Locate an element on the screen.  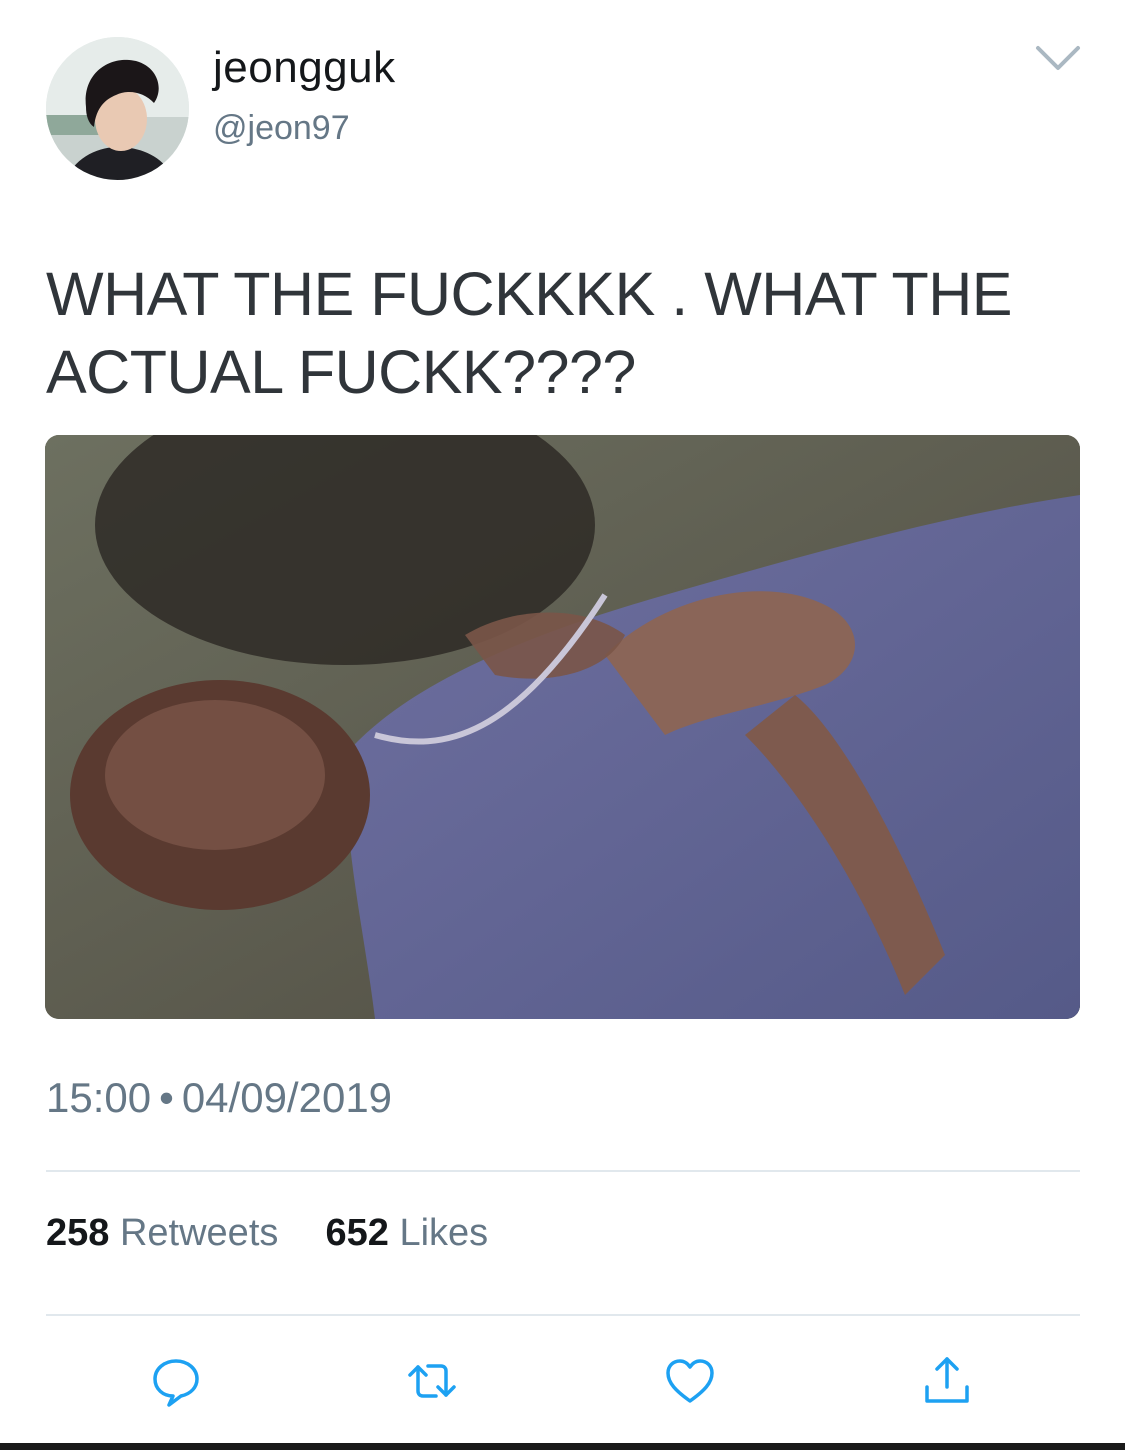
tweet-action-bar is located at coordinates (562, 1380).